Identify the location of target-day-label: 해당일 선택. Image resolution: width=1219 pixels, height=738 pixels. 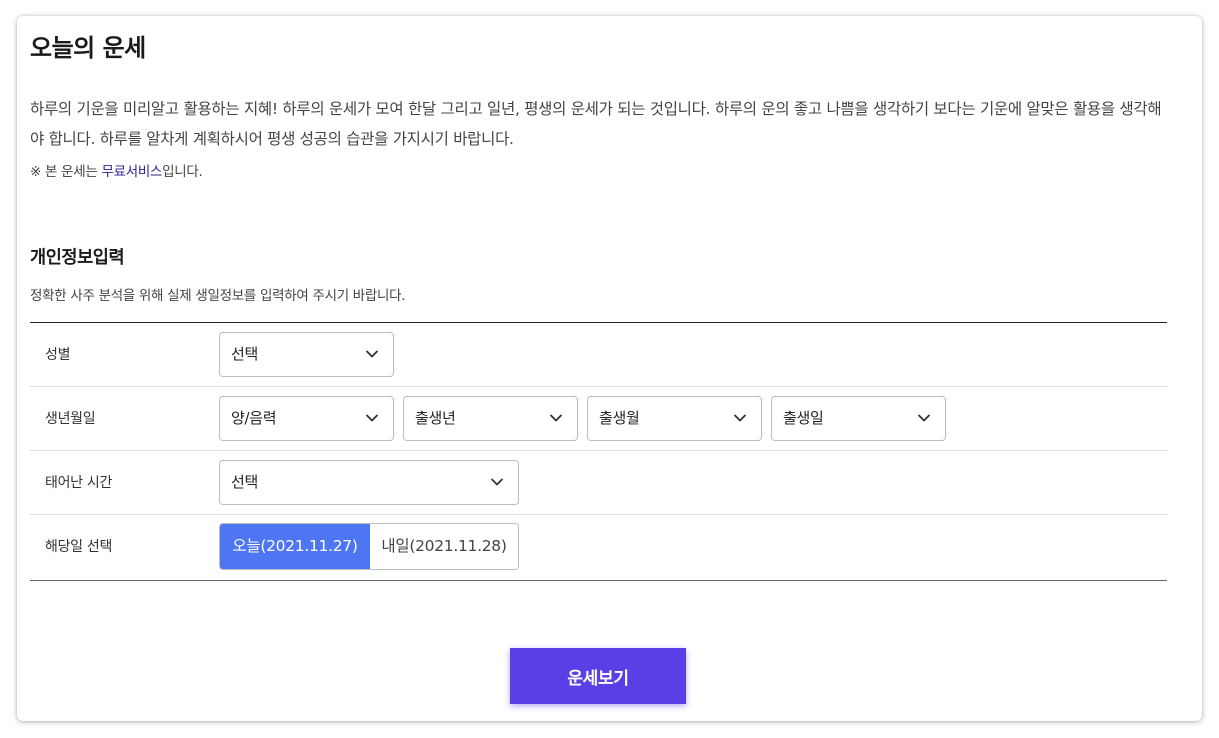
(79, 547).